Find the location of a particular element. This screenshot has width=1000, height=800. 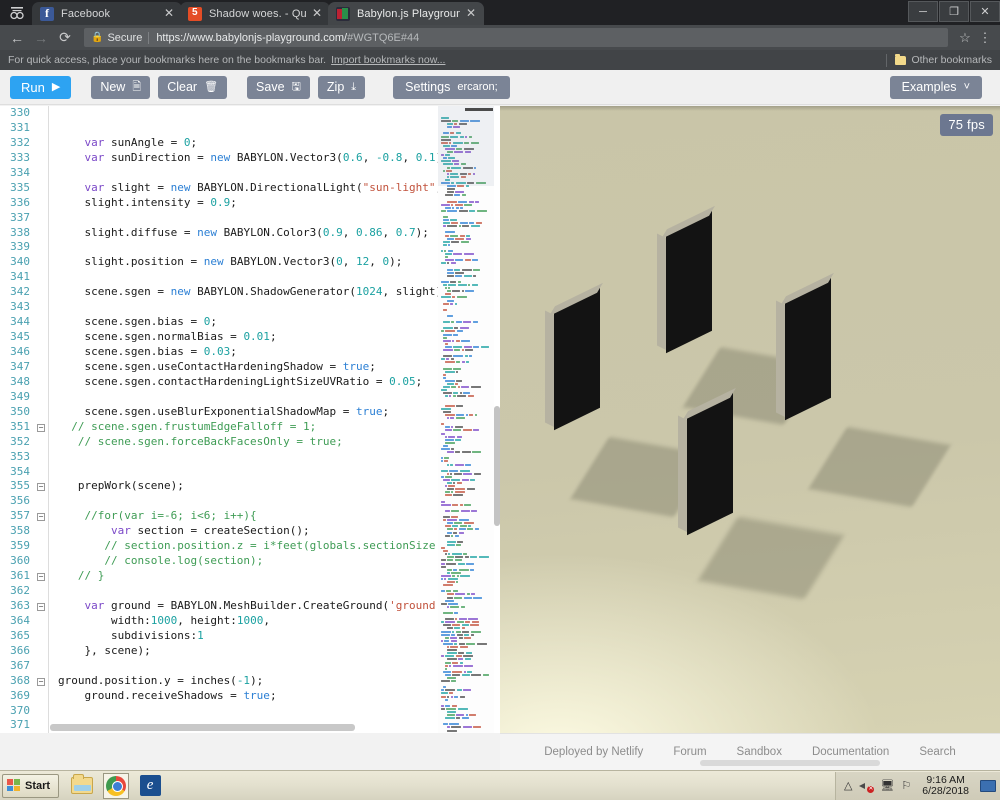

flag-icon: ⚐ is located at coordinates (906, 785).